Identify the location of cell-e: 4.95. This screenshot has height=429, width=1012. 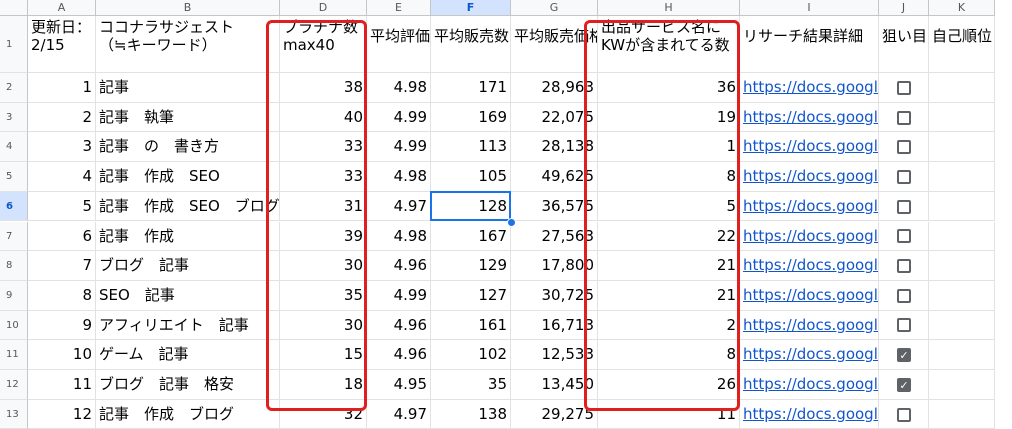
(399, 385).